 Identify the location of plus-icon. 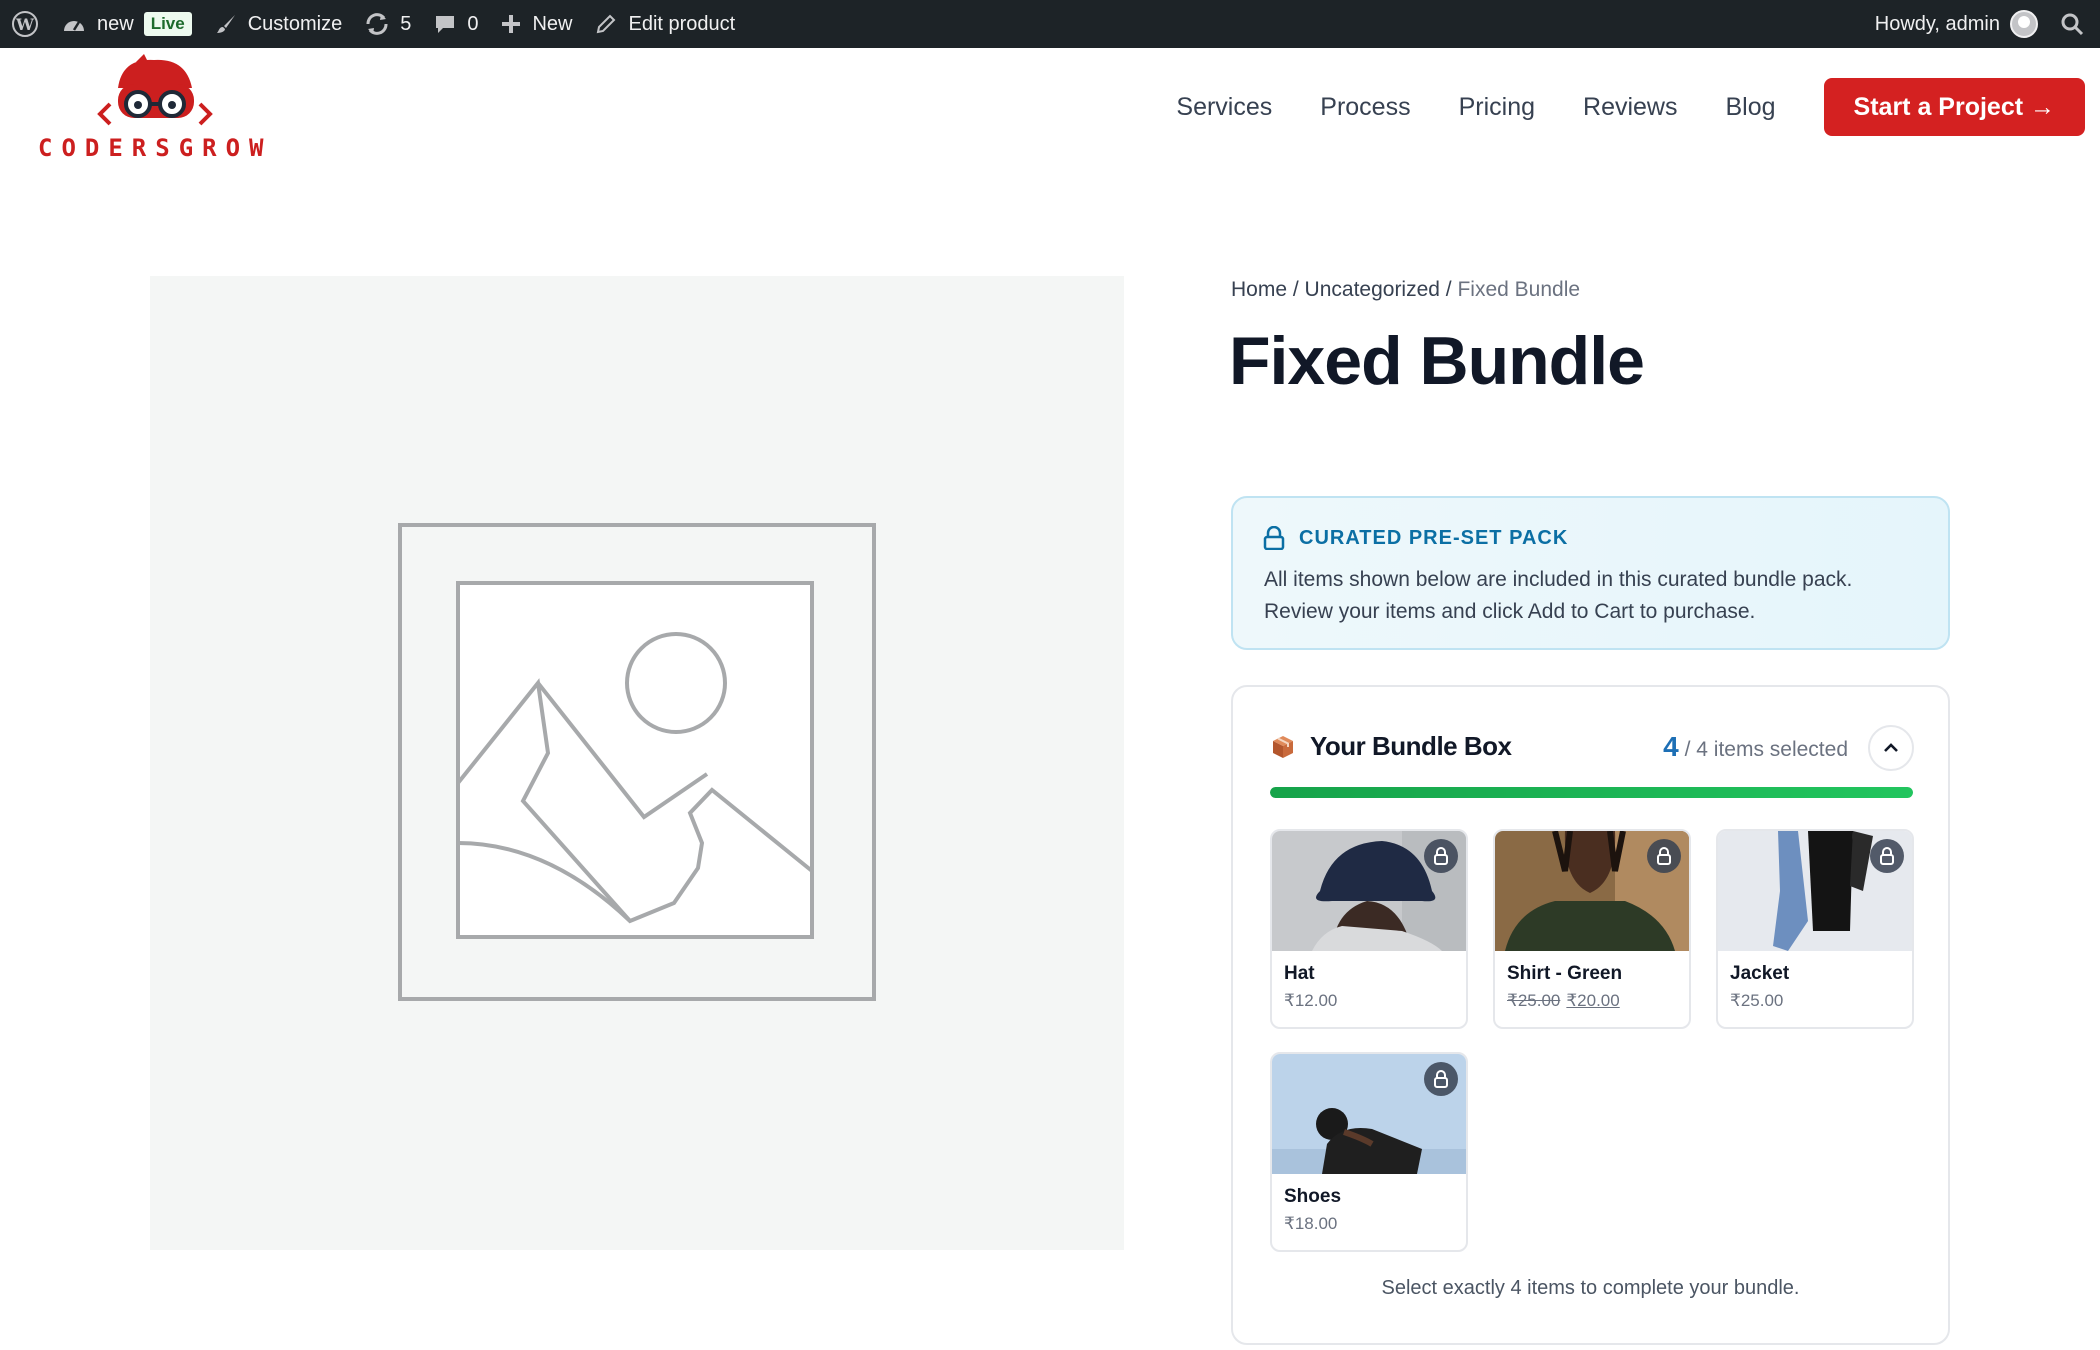
(511, 24).